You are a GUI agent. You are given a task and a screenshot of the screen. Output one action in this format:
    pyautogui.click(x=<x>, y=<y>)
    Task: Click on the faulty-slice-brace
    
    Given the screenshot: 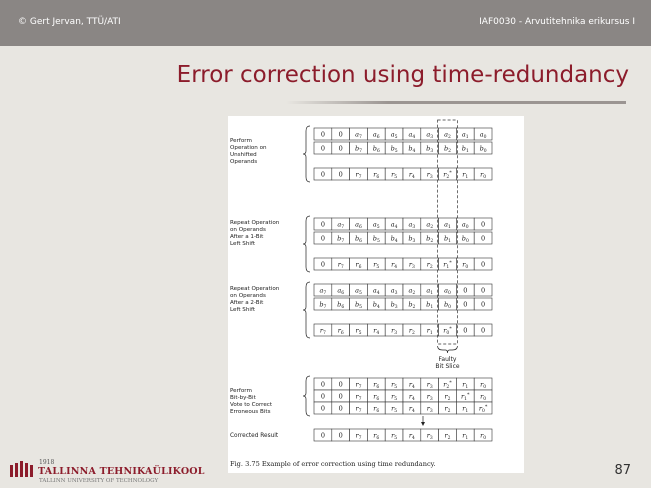 What is the action you would take?
    pyautogui.click(x=447, y=349)
    